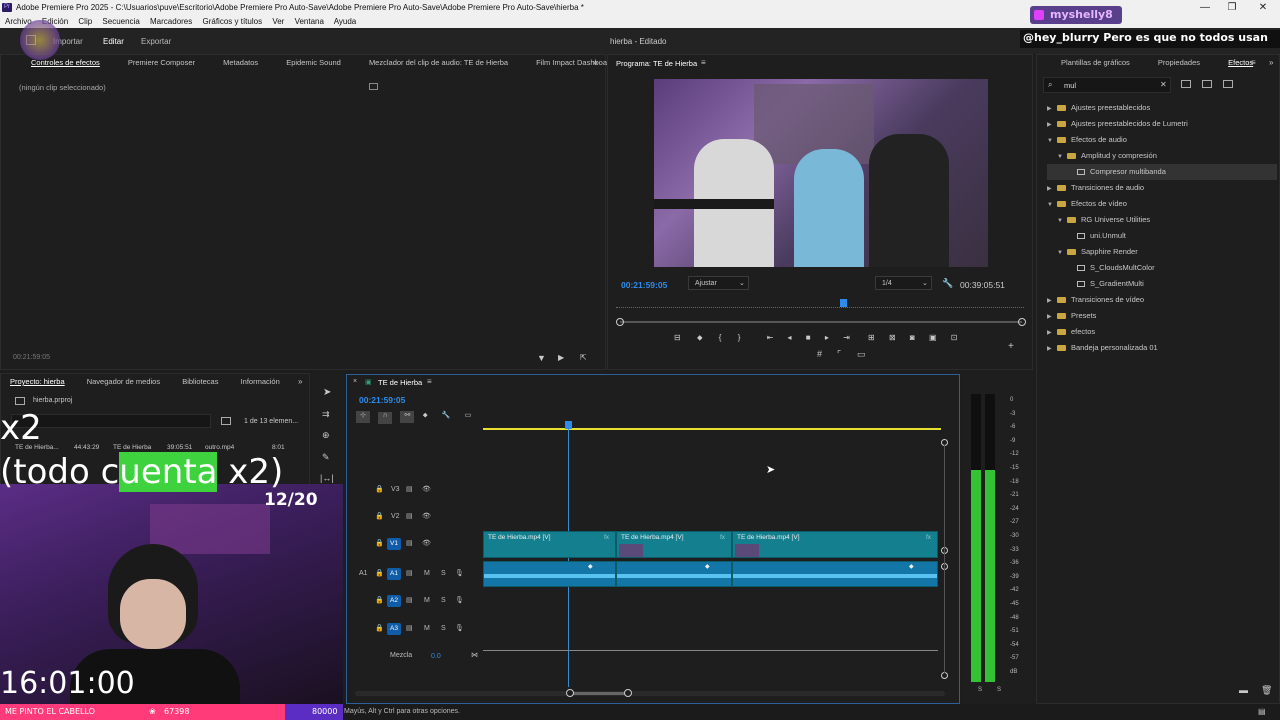 The height and width of the screenshot is (720, 1280). I want to click on minimize-button: —, so click(1205, 7).